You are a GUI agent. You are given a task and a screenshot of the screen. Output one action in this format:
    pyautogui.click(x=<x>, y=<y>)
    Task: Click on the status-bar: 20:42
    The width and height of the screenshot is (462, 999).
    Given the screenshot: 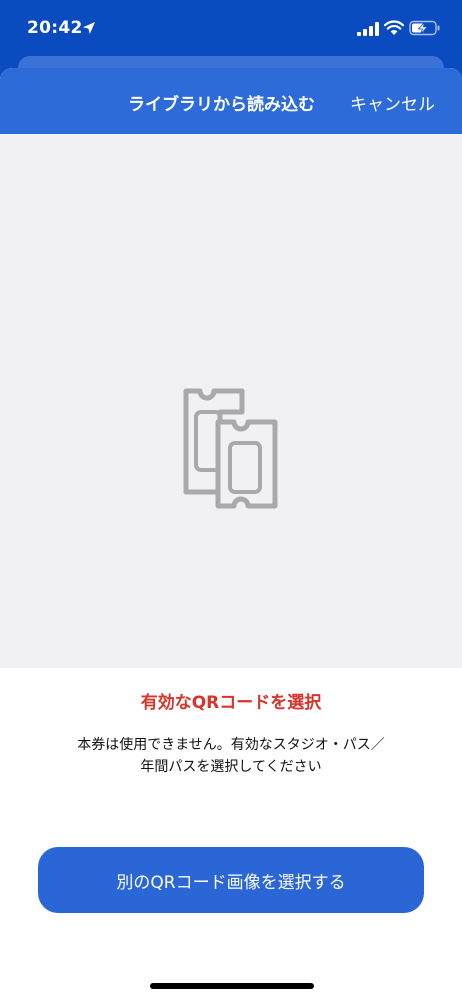 What is the action you would take?
    pyautogui.click(x=231, y=30)
    